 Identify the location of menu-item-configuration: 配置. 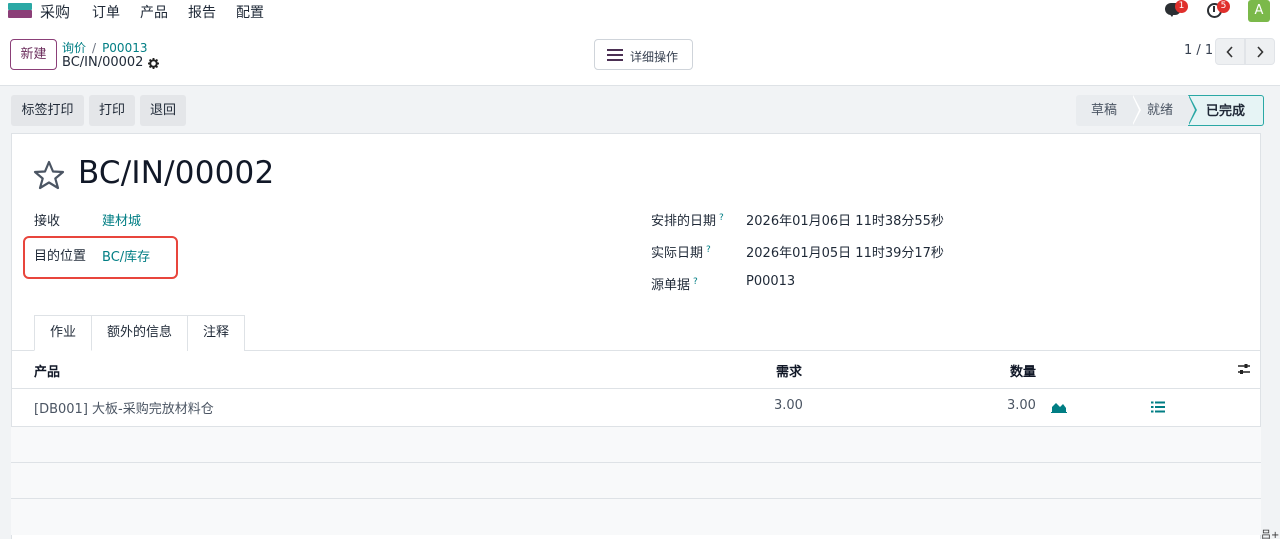
(250, 12).